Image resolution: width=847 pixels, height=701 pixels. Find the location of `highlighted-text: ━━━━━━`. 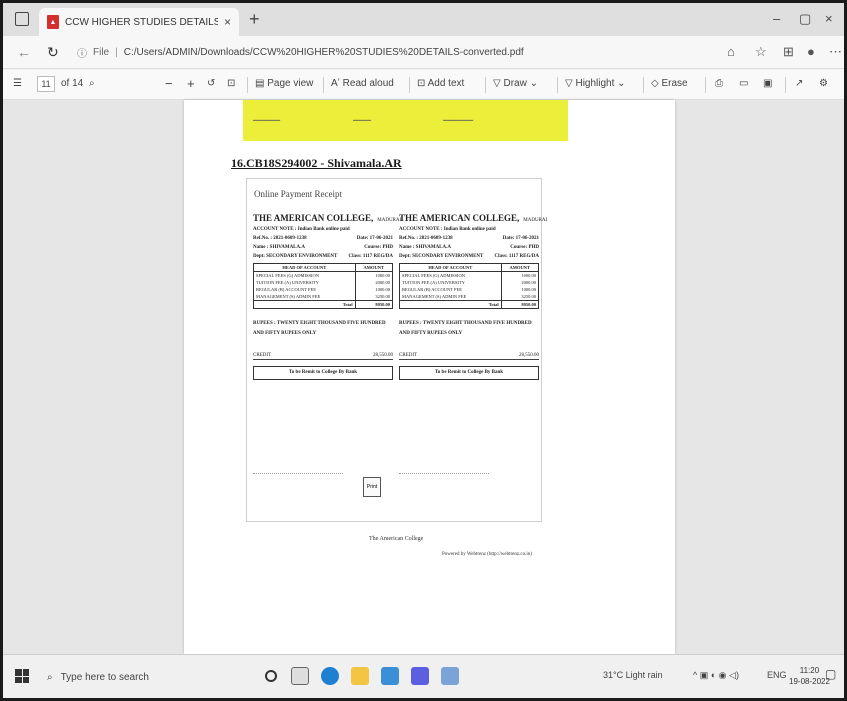

highlighted-text: ━━━━━━ is located at coordinates (362, 121).